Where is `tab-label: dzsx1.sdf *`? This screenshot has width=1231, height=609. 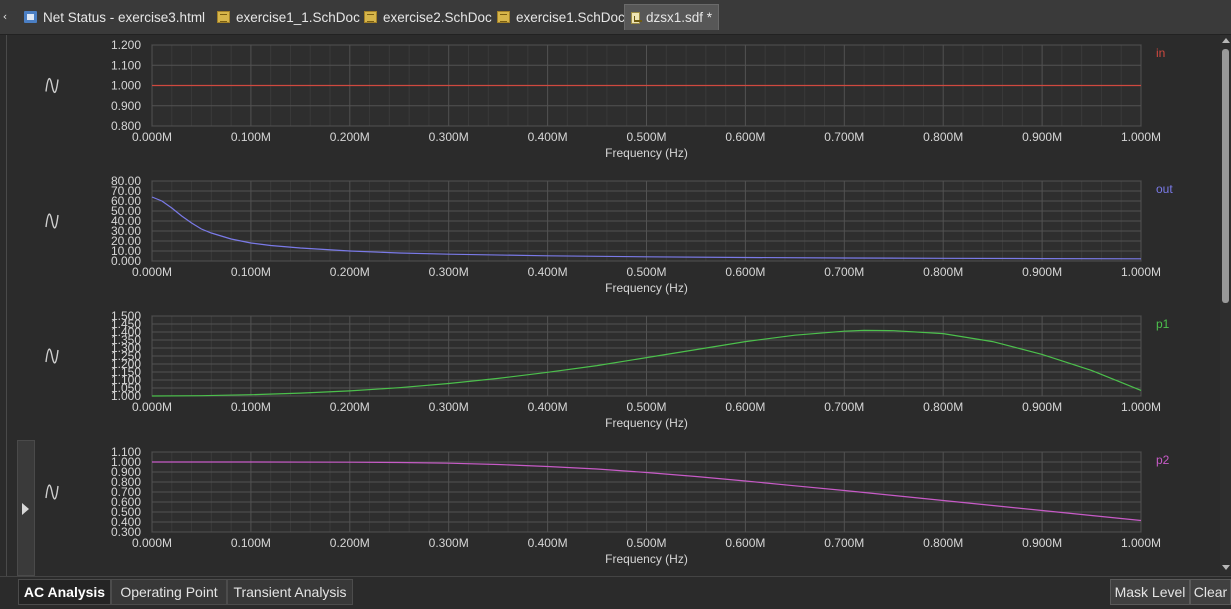
tab-label: dzsx1.sdf * is located at coordinates (678, 17).